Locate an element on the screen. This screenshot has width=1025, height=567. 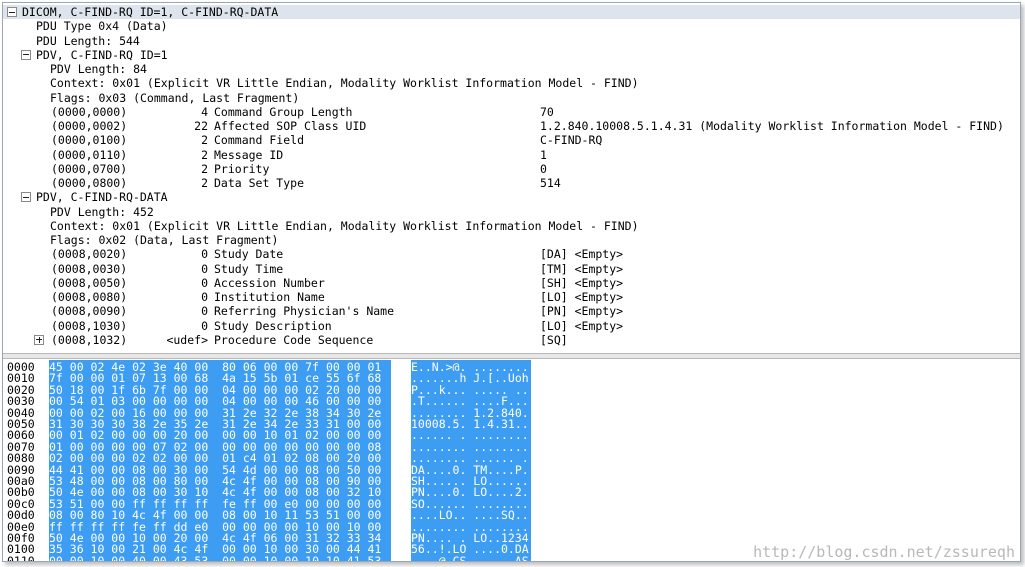
tree-item: DICOM, C-FIND-RQ ID=1, C-FIND-RQ-DATA is located at coordinates (511, 12).